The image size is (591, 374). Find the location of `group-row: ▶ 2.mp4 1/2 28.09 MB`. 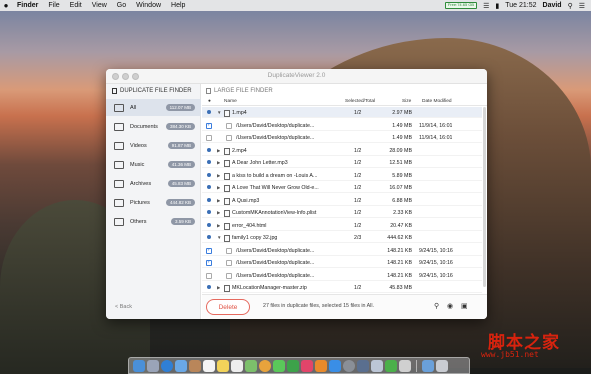

group-row: ▶ 2.mp4 1/2 28.09 MB is located at coordinates (342, 150).